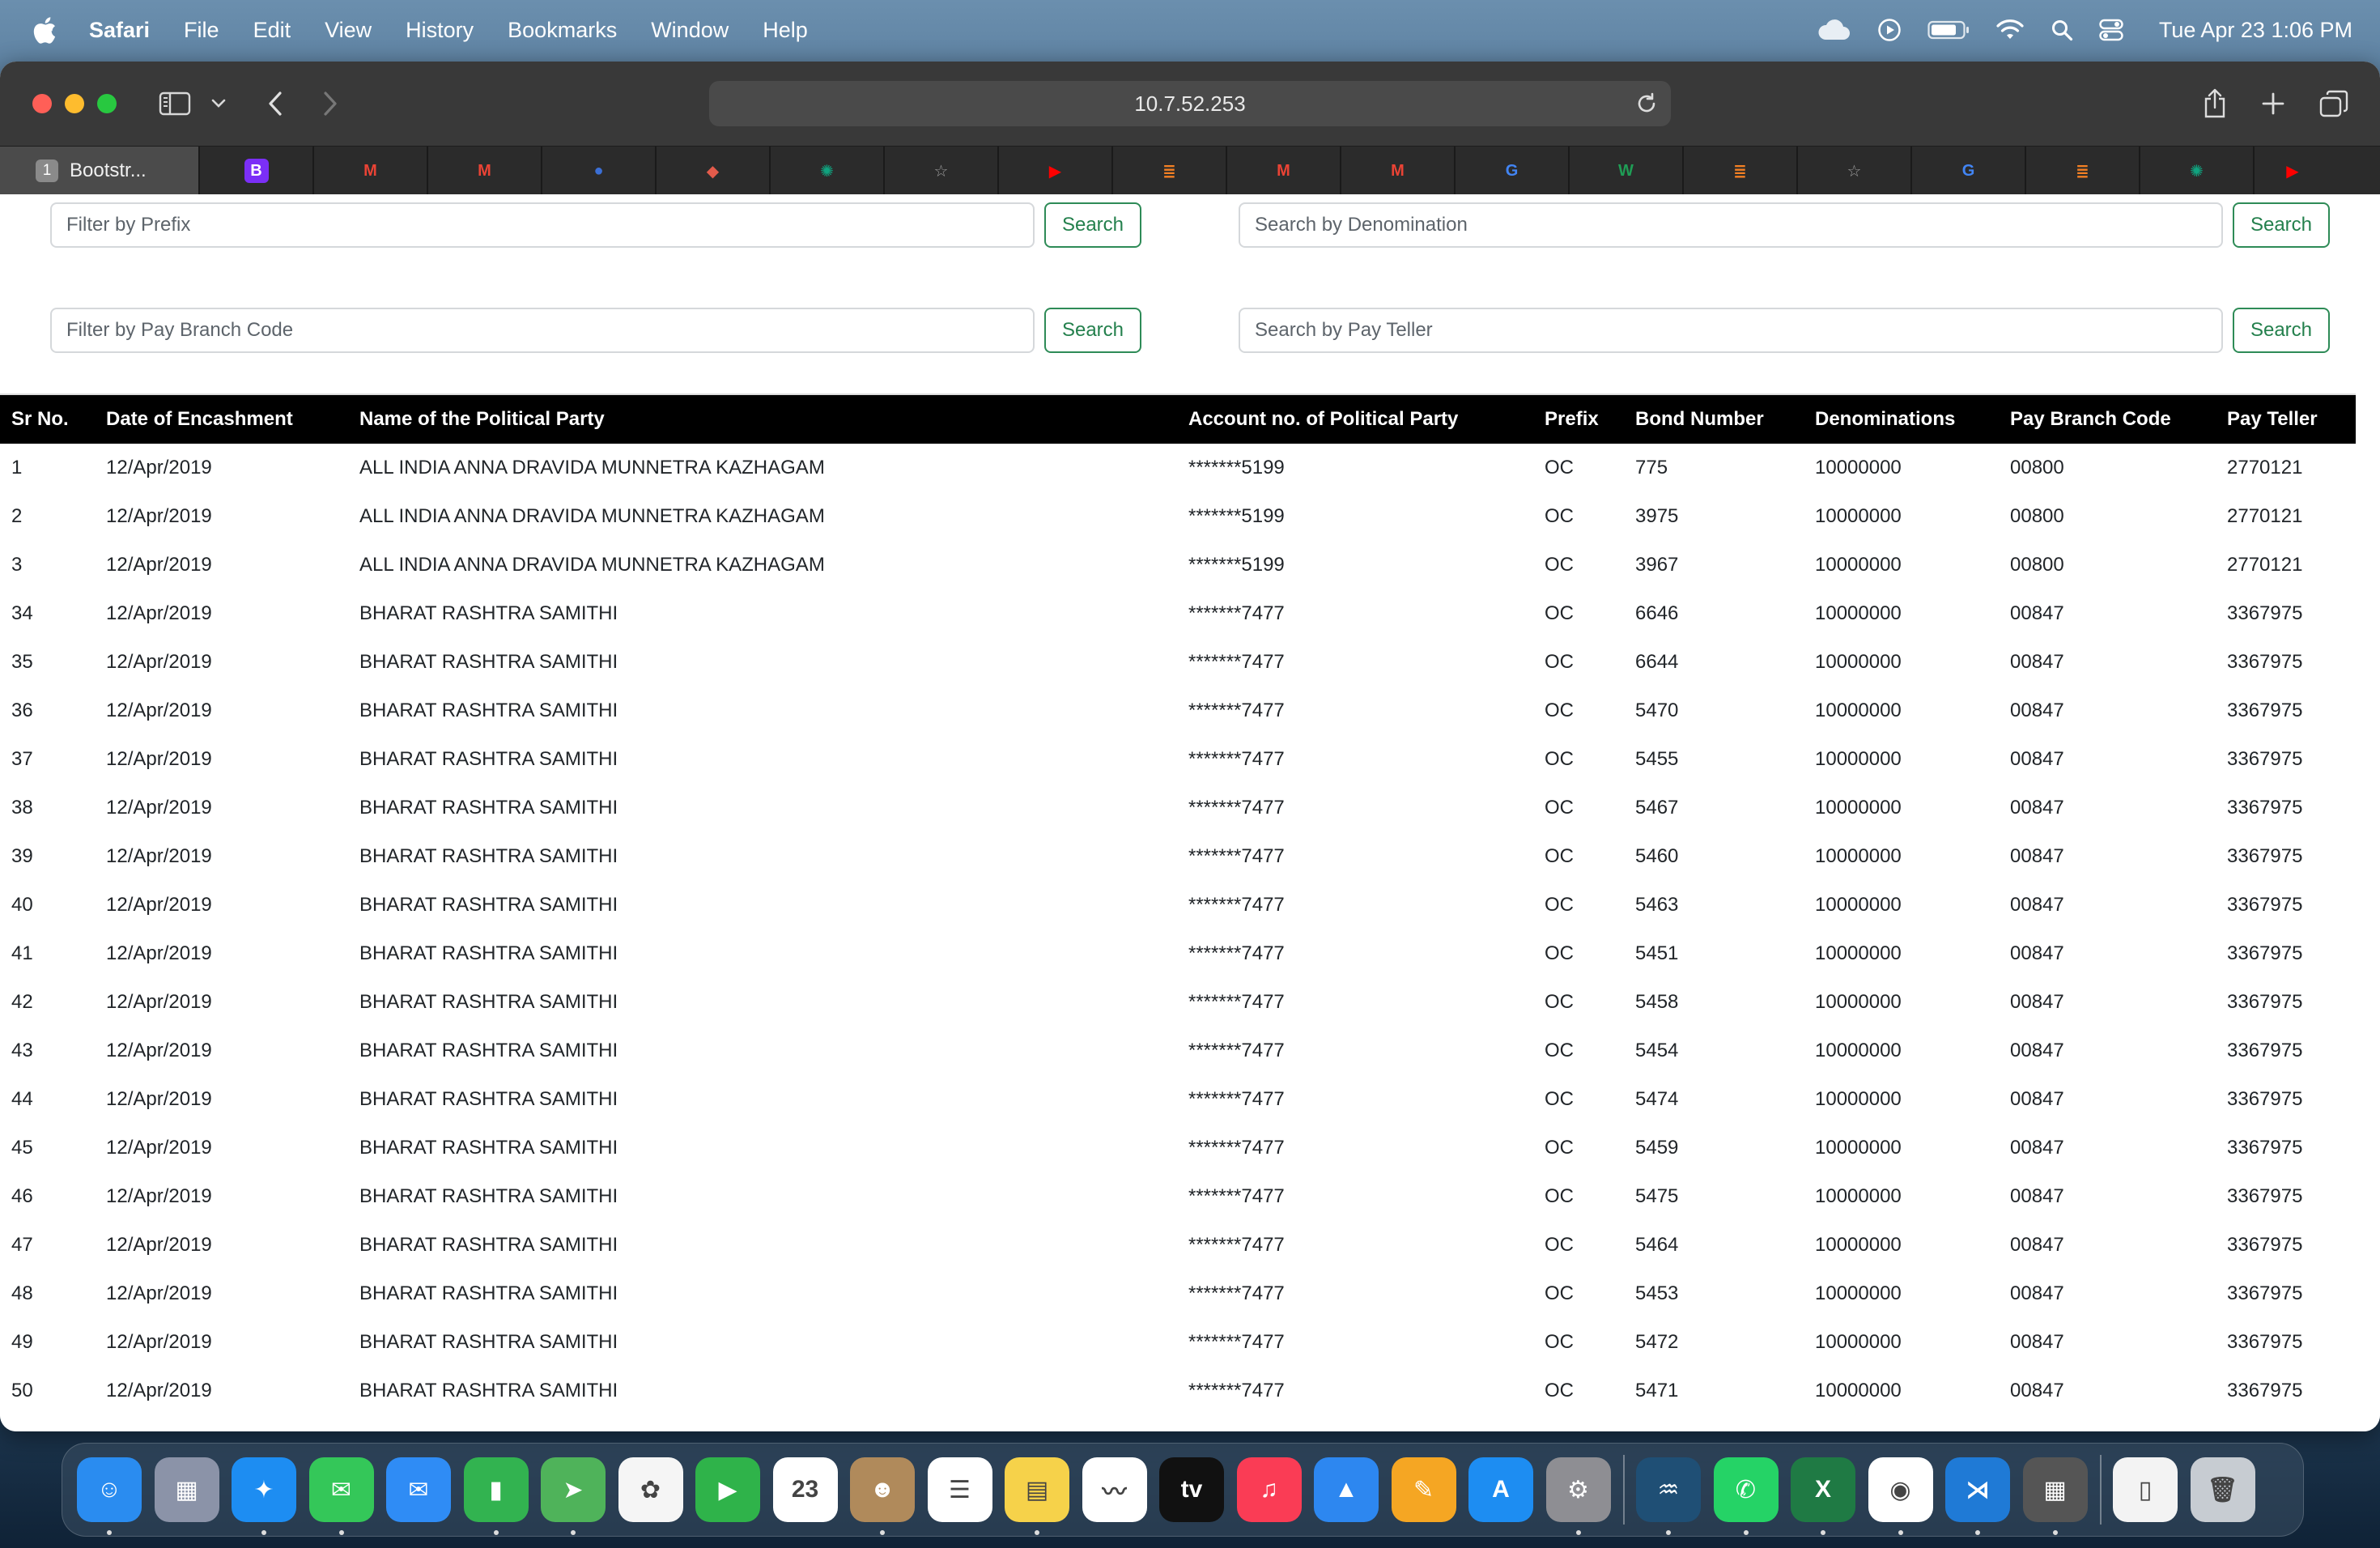  What do you see at coordinates (805, 1489) in the screenshot?
I see `dock-calendar-icon: 23` at bounding box center [805, 1489].